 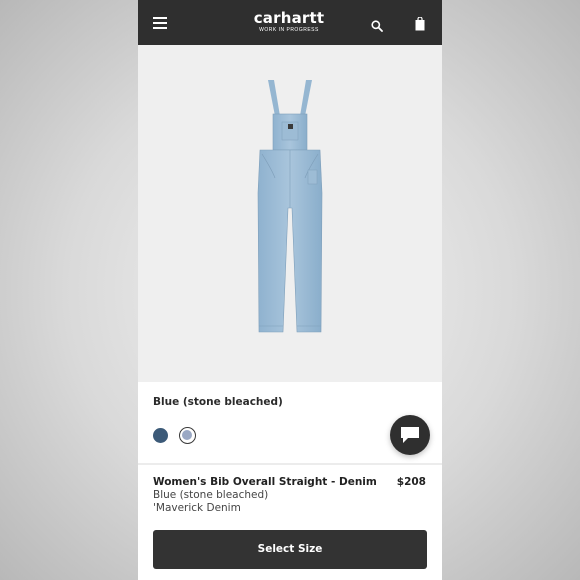 I want to click on menu-icon, so click(x=160, y=23).